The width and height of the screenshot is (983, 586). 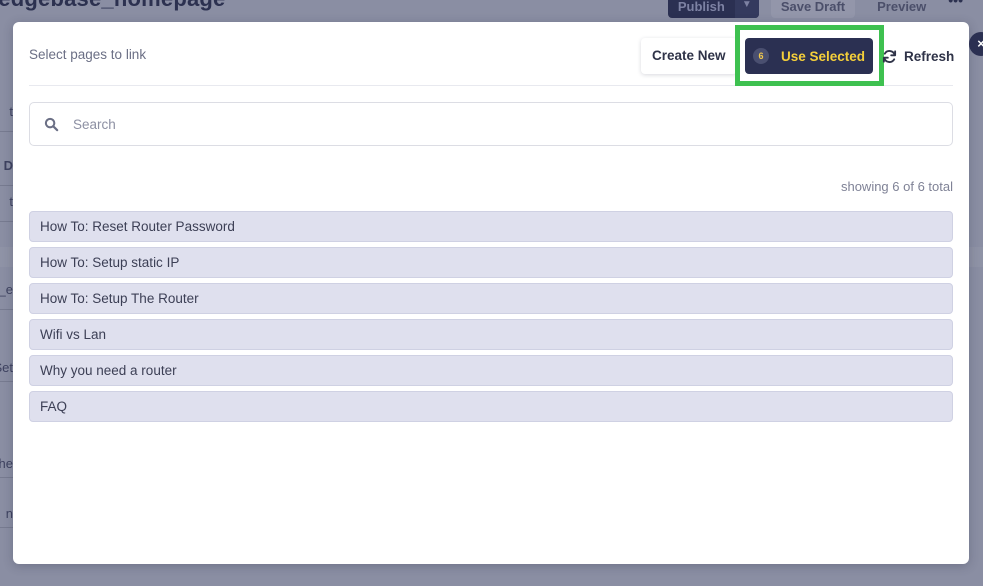 I want to click on refresh-icon, so click(x=889, y=56).